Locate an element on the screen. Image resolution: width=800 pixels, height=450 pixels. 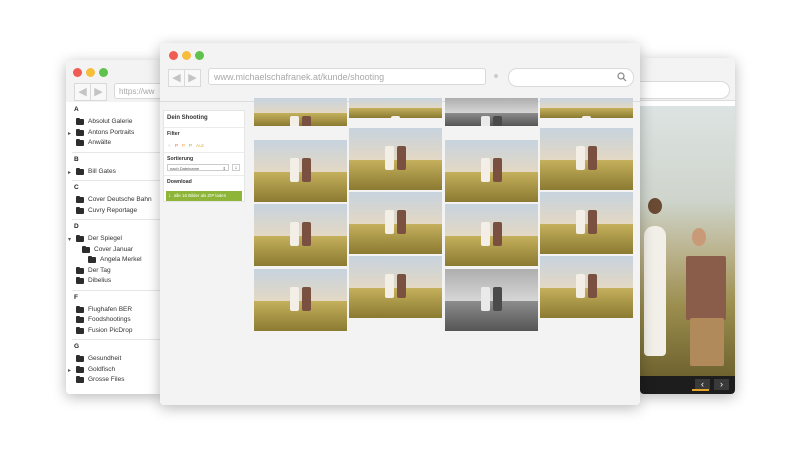
folder-item: Flughafen BER is located at coordinates (114, 310).